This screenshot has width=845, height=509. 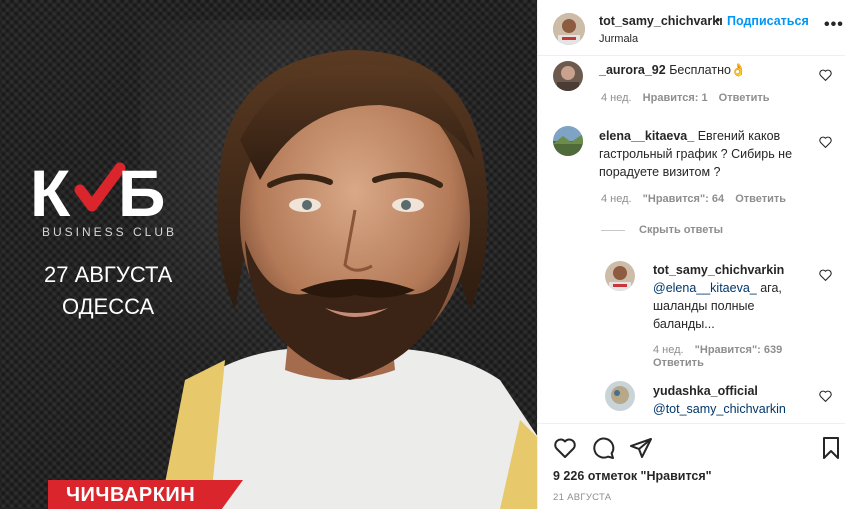 I want to click on comment-username: elena__kitaeva_, so click(x=646, y=136).